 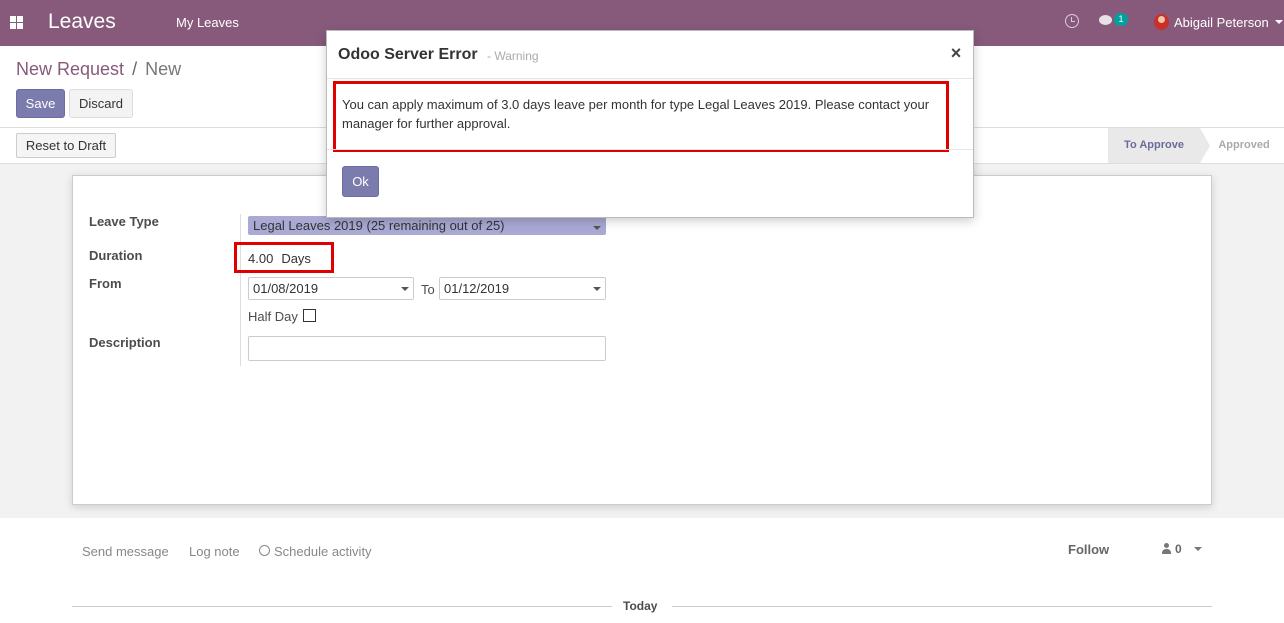 I want to click on activity-clock-icon, so click(x=1072, y=21).